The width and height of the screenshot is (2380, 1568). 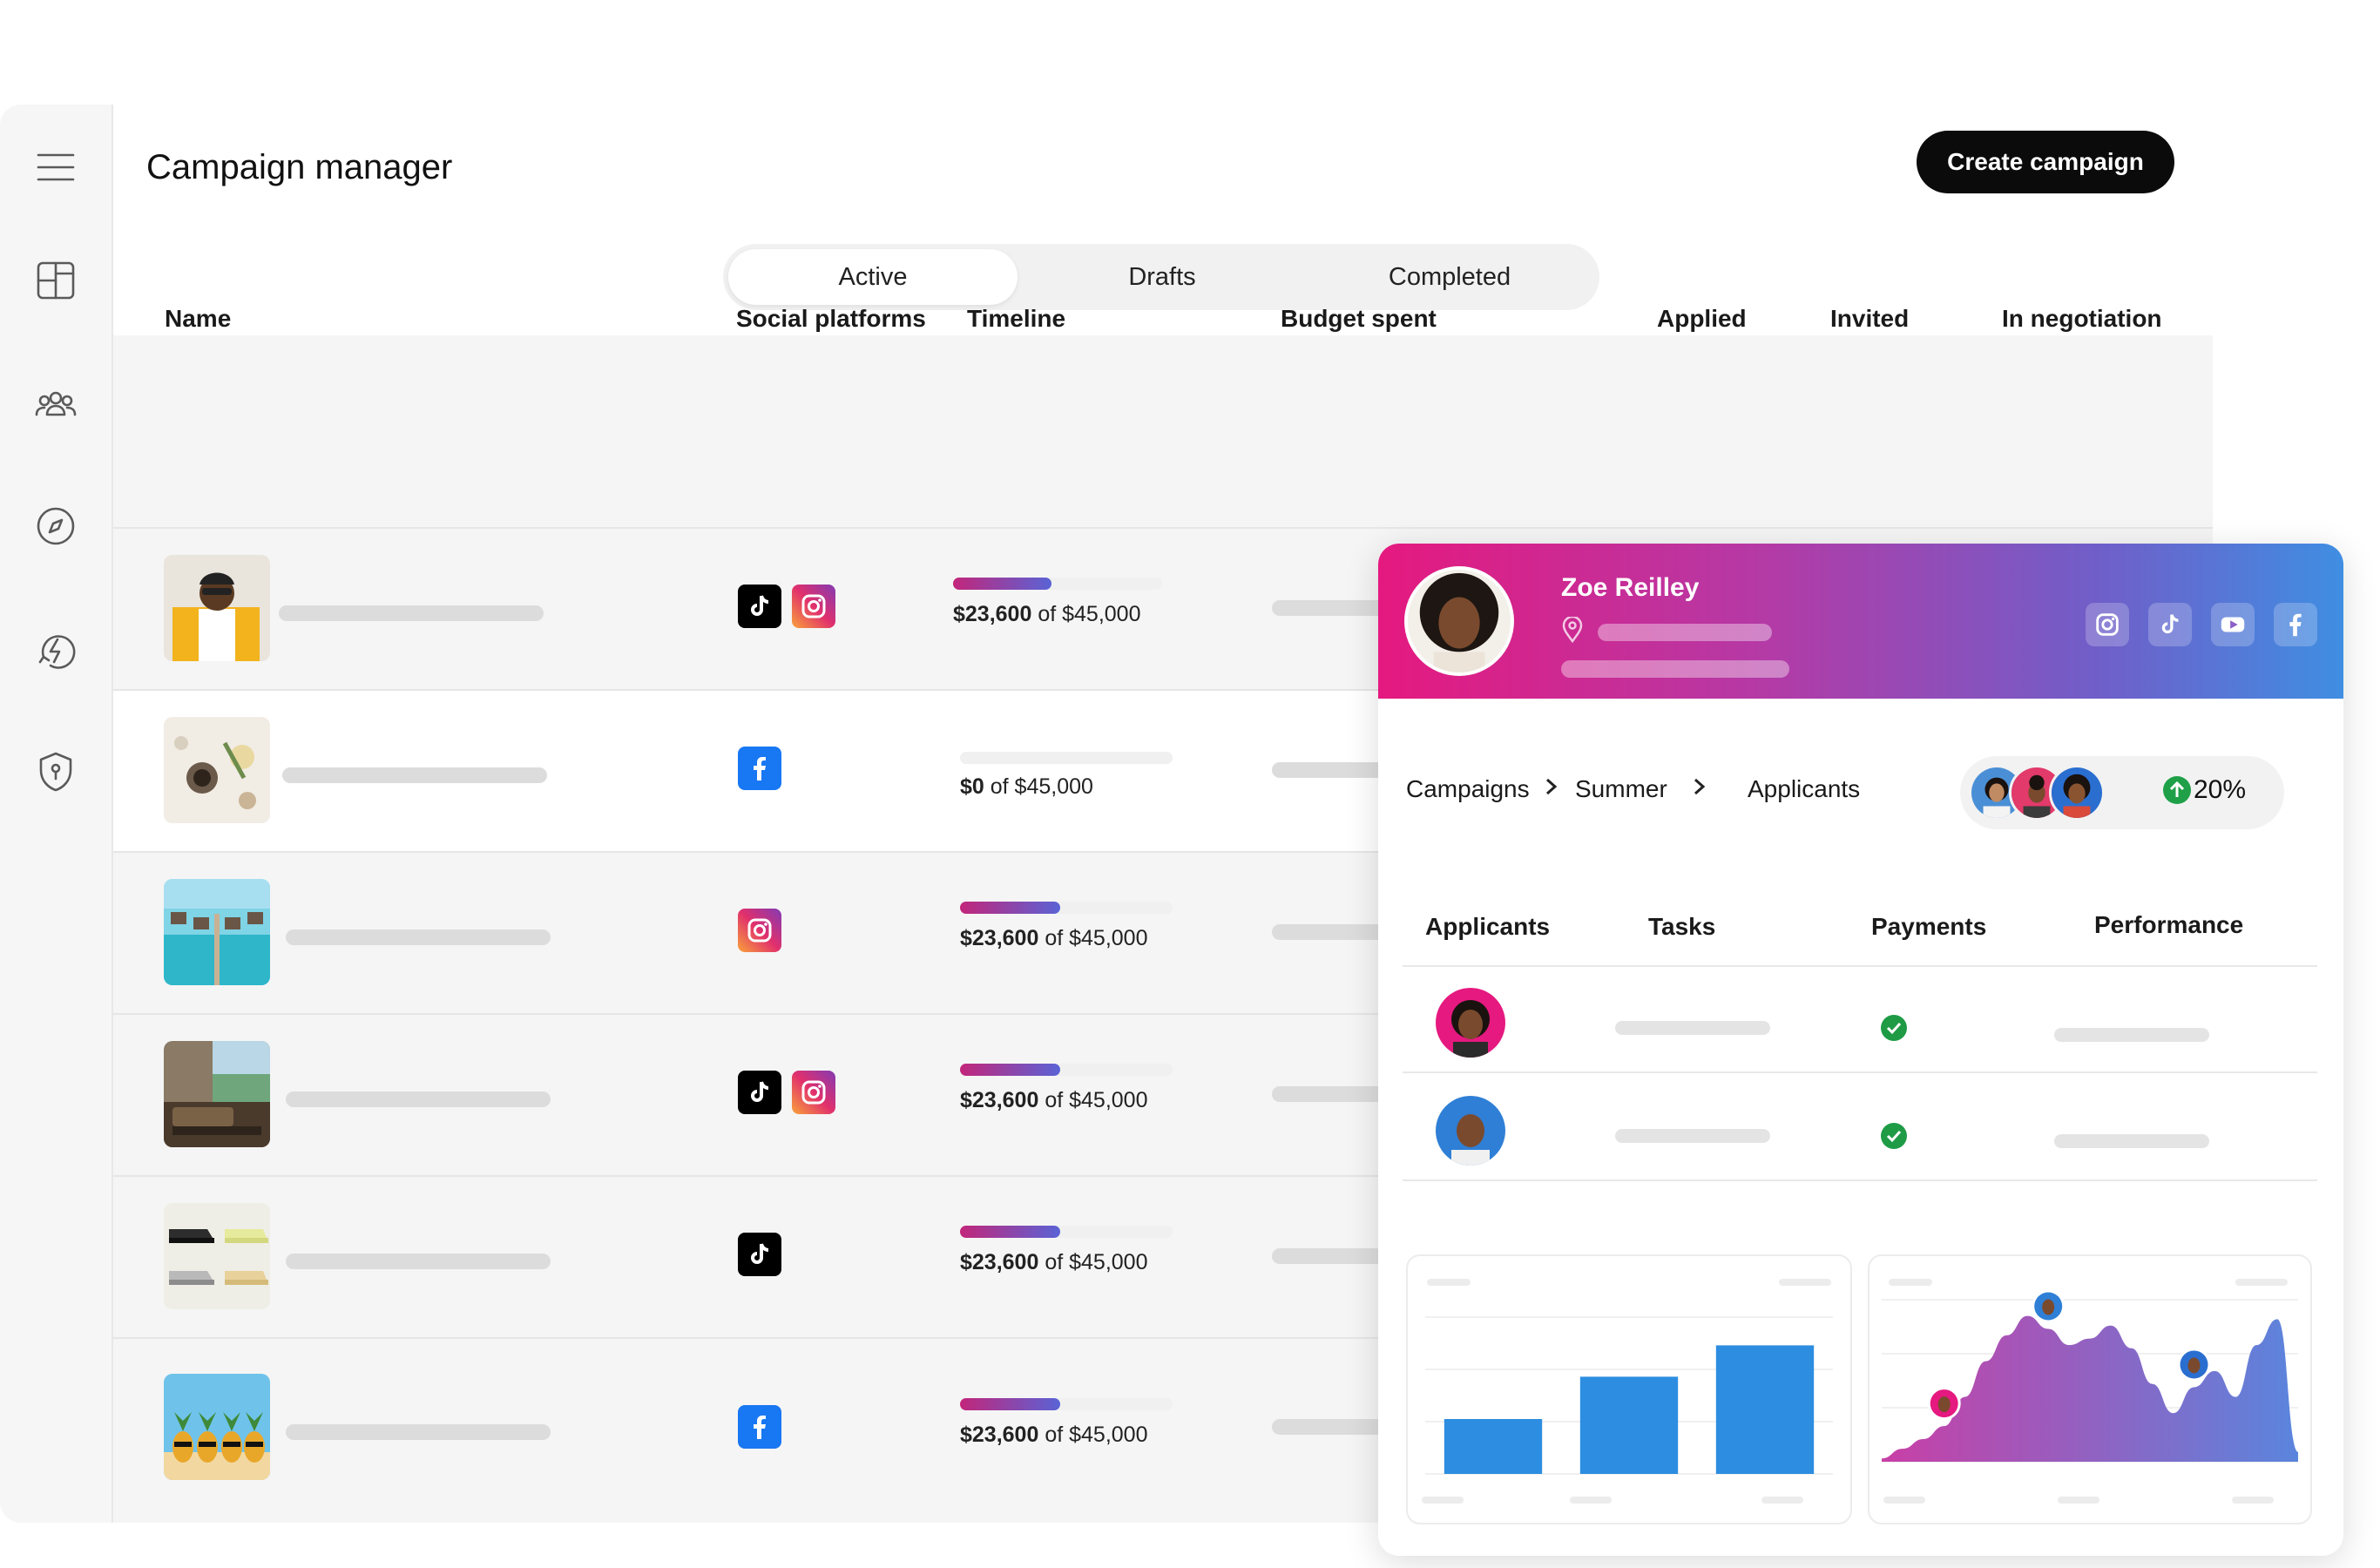 What do you see at coordinates (1928, 927) in the screenshot?
I see `column-header-payments: Payments` at bounding box center [1928, 927].